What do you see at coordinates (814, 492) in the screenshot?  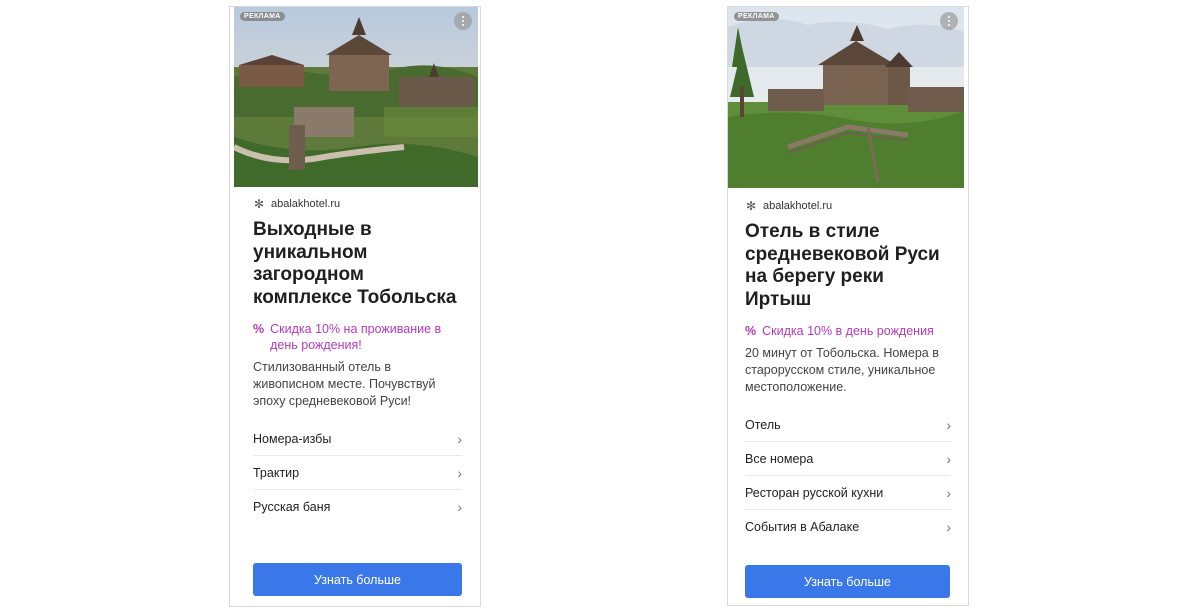 I see `sitelink-label: Ресторан русской кухни` at bounding box center [814, 492].